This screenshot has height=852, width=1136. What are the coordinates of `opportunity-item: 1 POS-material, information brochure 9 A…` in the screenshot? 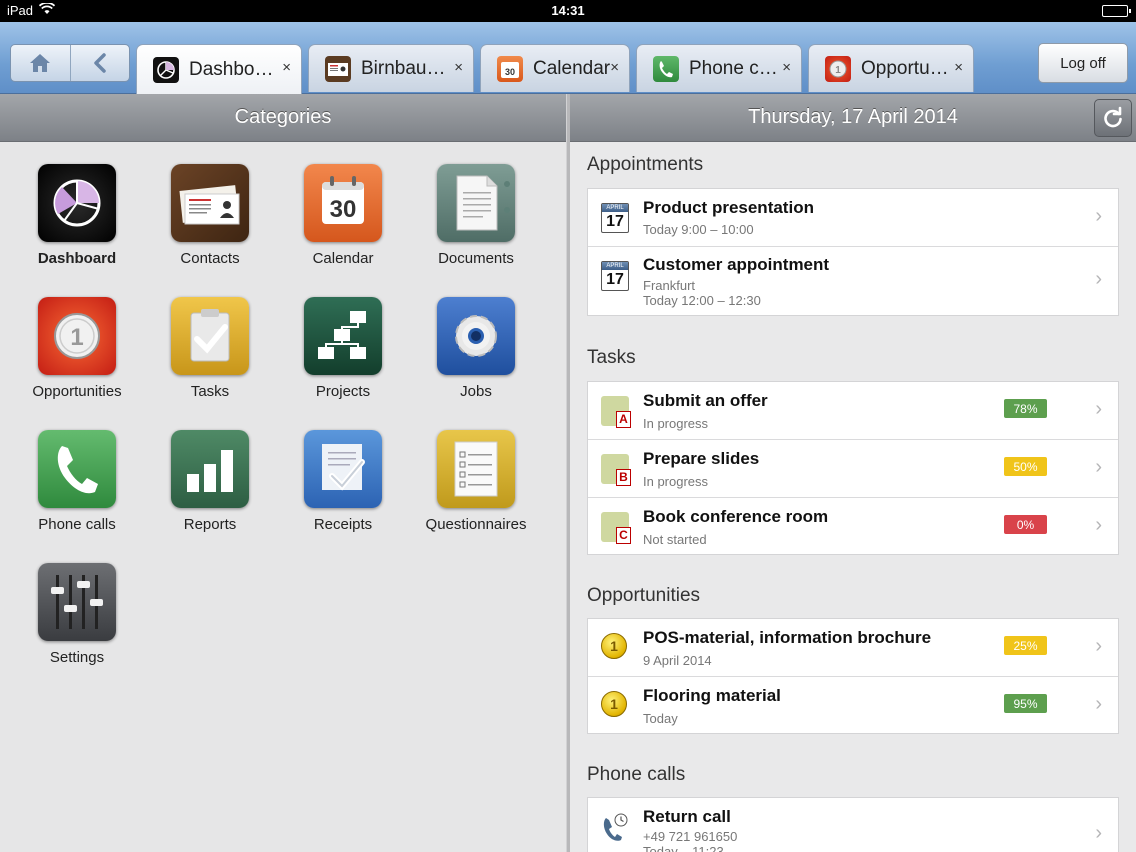 It's located at (853, 648).